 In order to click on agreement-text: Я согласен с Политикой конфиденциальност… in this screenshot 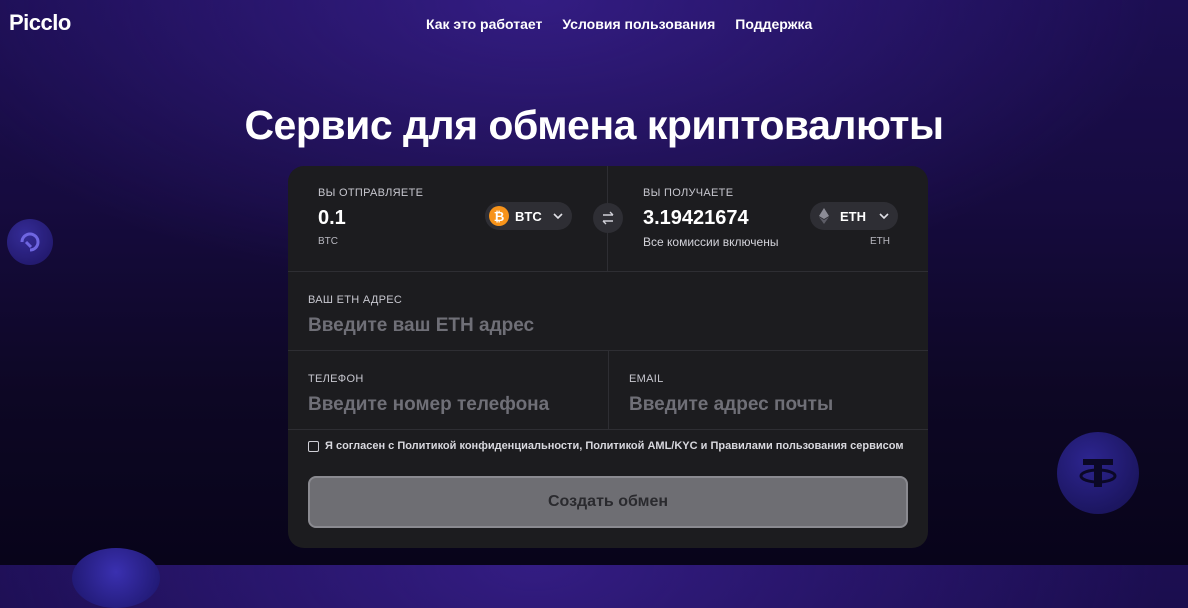, I will do `click(614, 446)`.